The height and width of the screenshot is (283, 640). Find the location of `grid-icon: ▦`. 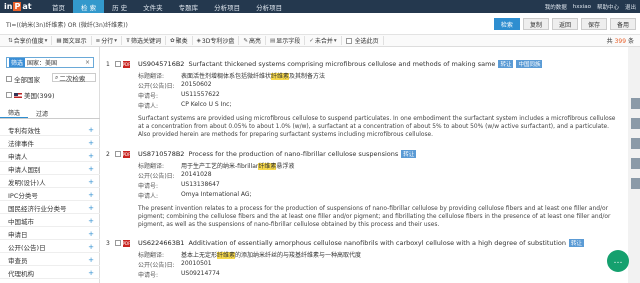

grid-icon: ▦ is located at coordinates (59, 40).